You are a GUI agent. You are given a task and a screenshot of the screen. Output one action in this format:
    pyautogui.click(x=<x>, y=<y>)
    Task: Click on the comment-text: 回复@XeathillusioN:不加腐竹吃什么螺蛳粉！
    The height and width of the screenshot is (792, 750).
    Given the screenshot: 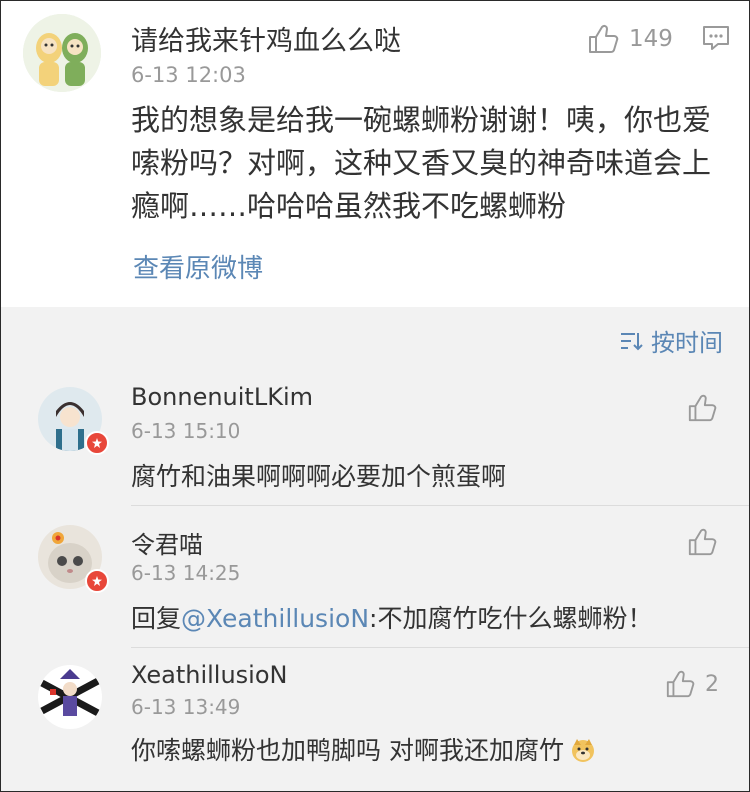 What is the action you would take?
    pyautogui.click(x=391, y=617)
    